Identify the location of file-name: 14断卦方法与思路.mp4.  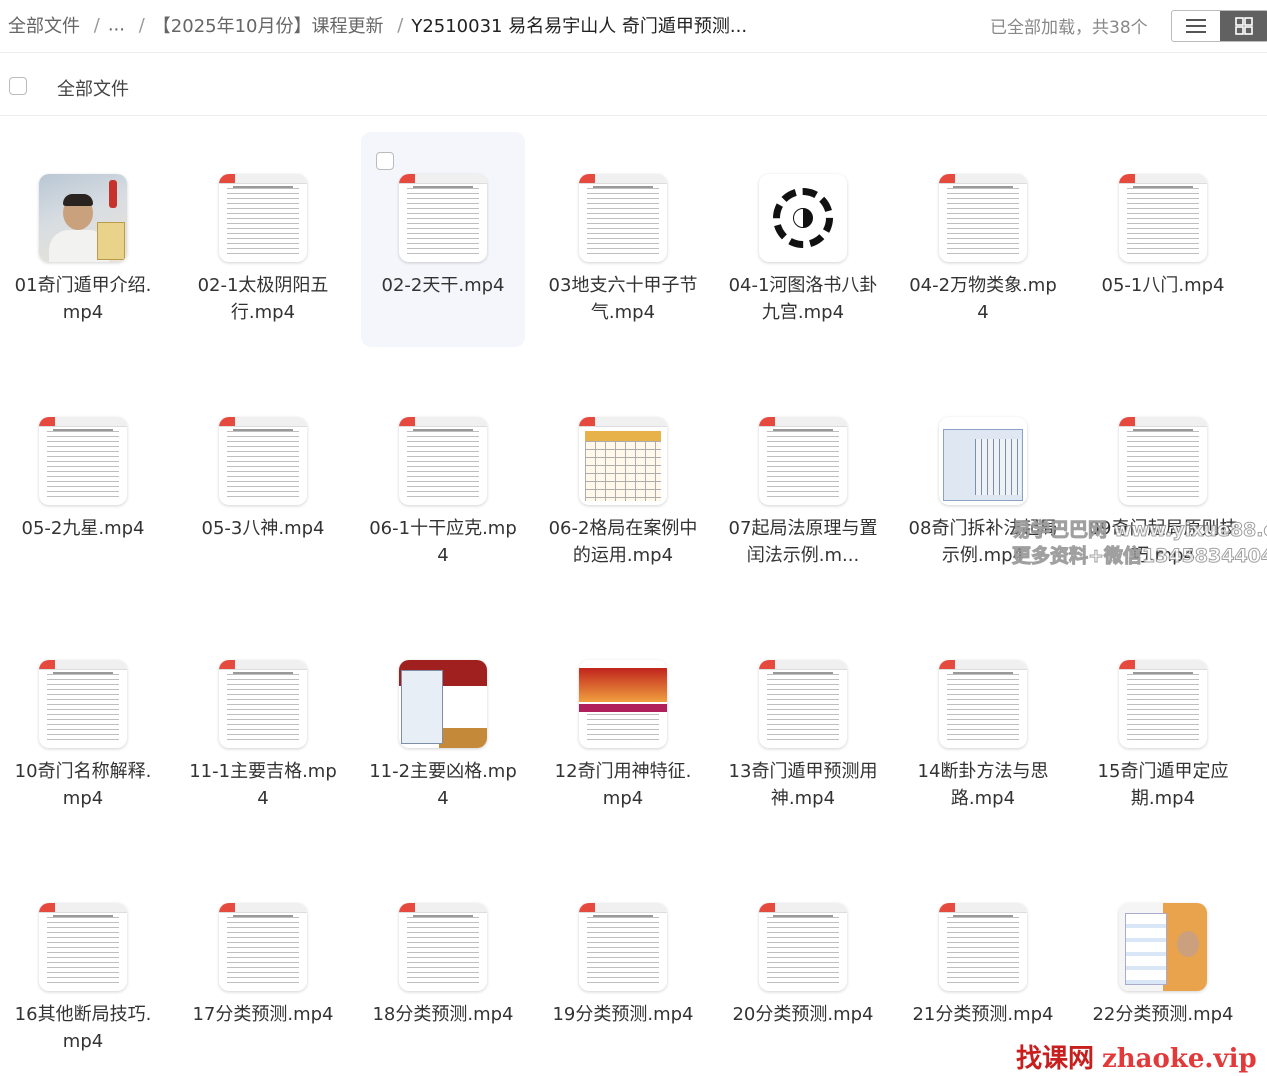
(983, 785).